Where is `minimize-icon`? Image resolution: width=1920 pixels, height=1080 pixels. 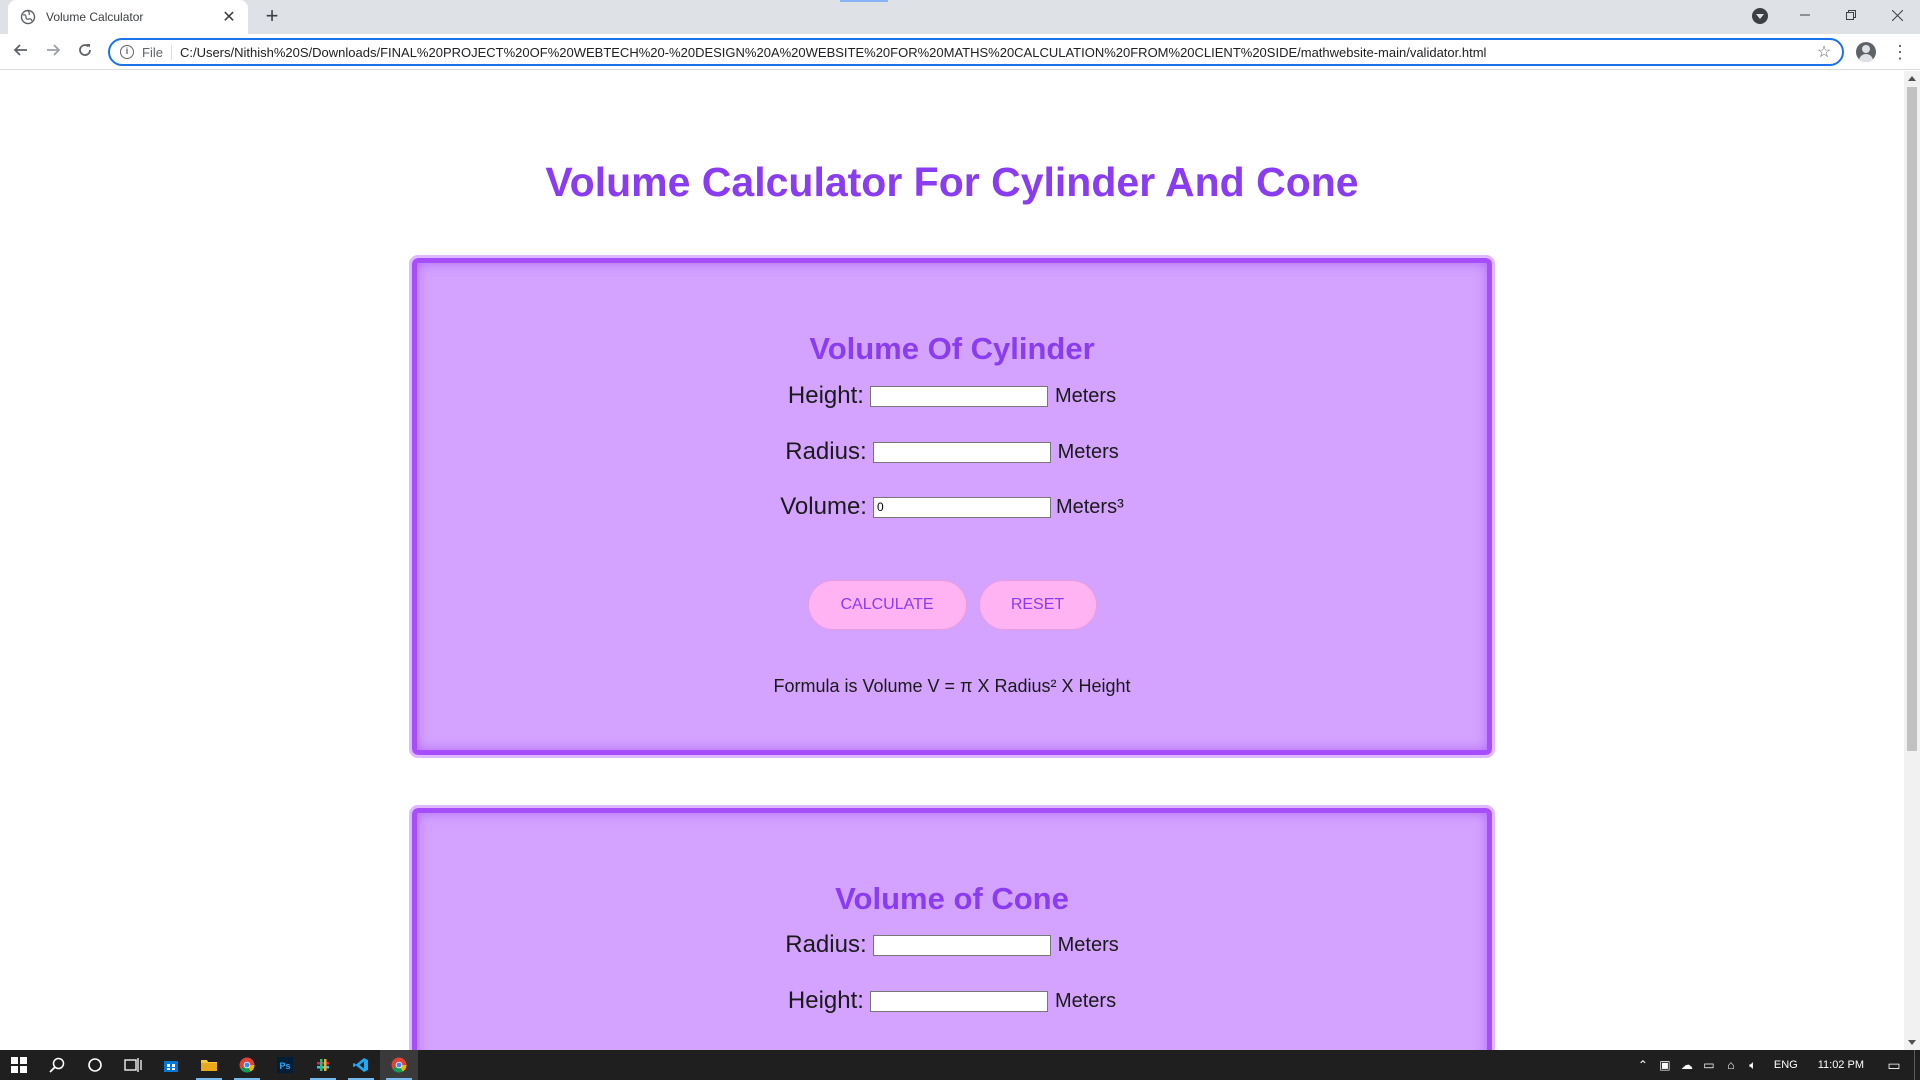 minimize-icon is located at coordinates (1805, 15).